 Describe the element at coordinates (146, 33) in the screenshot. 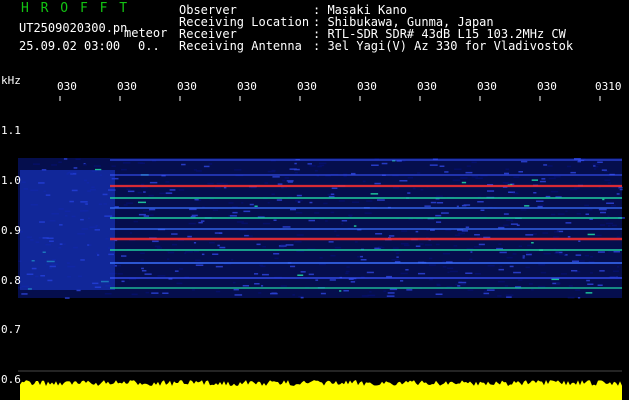

I see `meteor-label: meteor` at that location.